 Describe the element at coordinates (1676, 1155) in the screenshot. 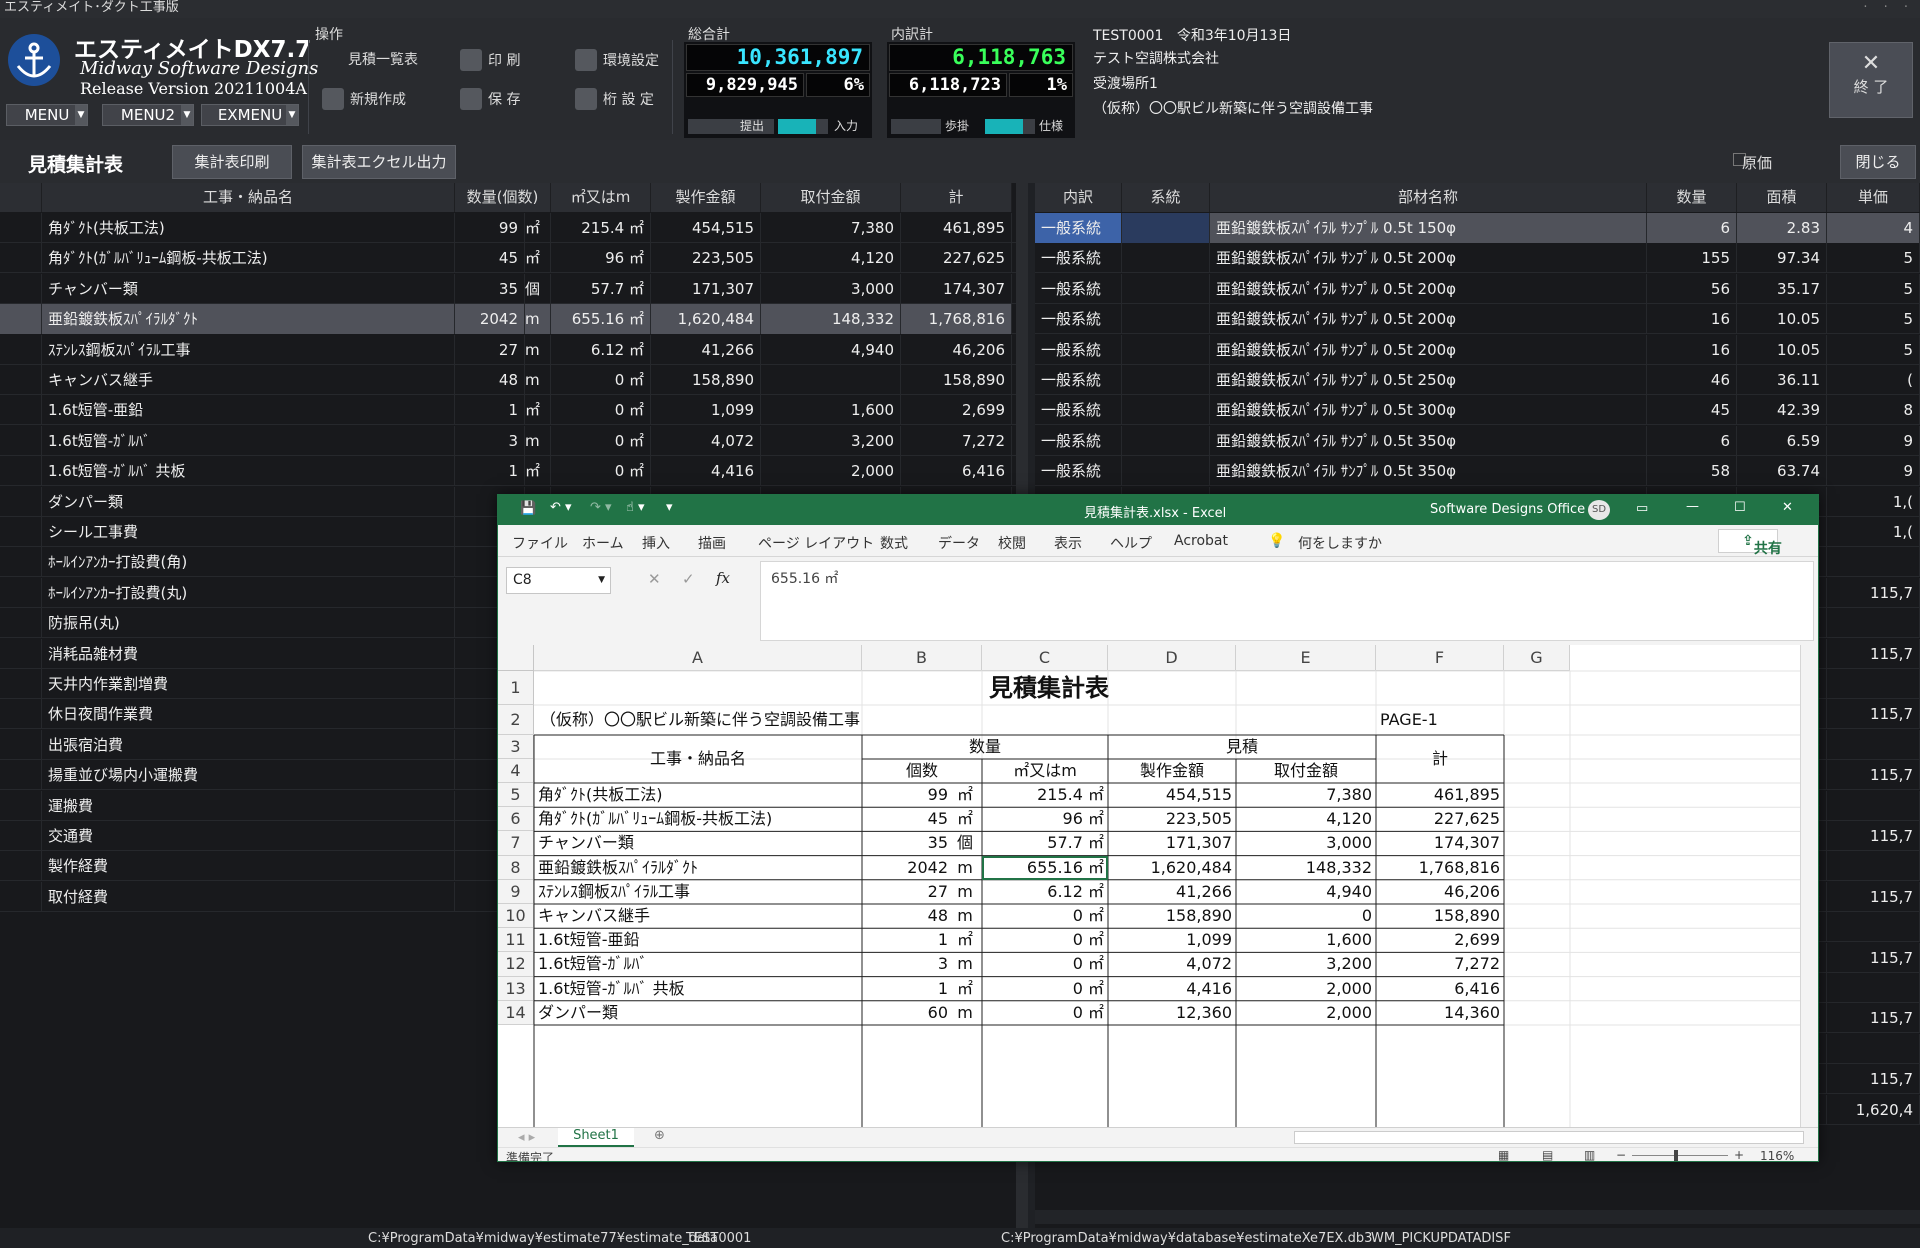

I see `zoom-slider-thumb` at that location.